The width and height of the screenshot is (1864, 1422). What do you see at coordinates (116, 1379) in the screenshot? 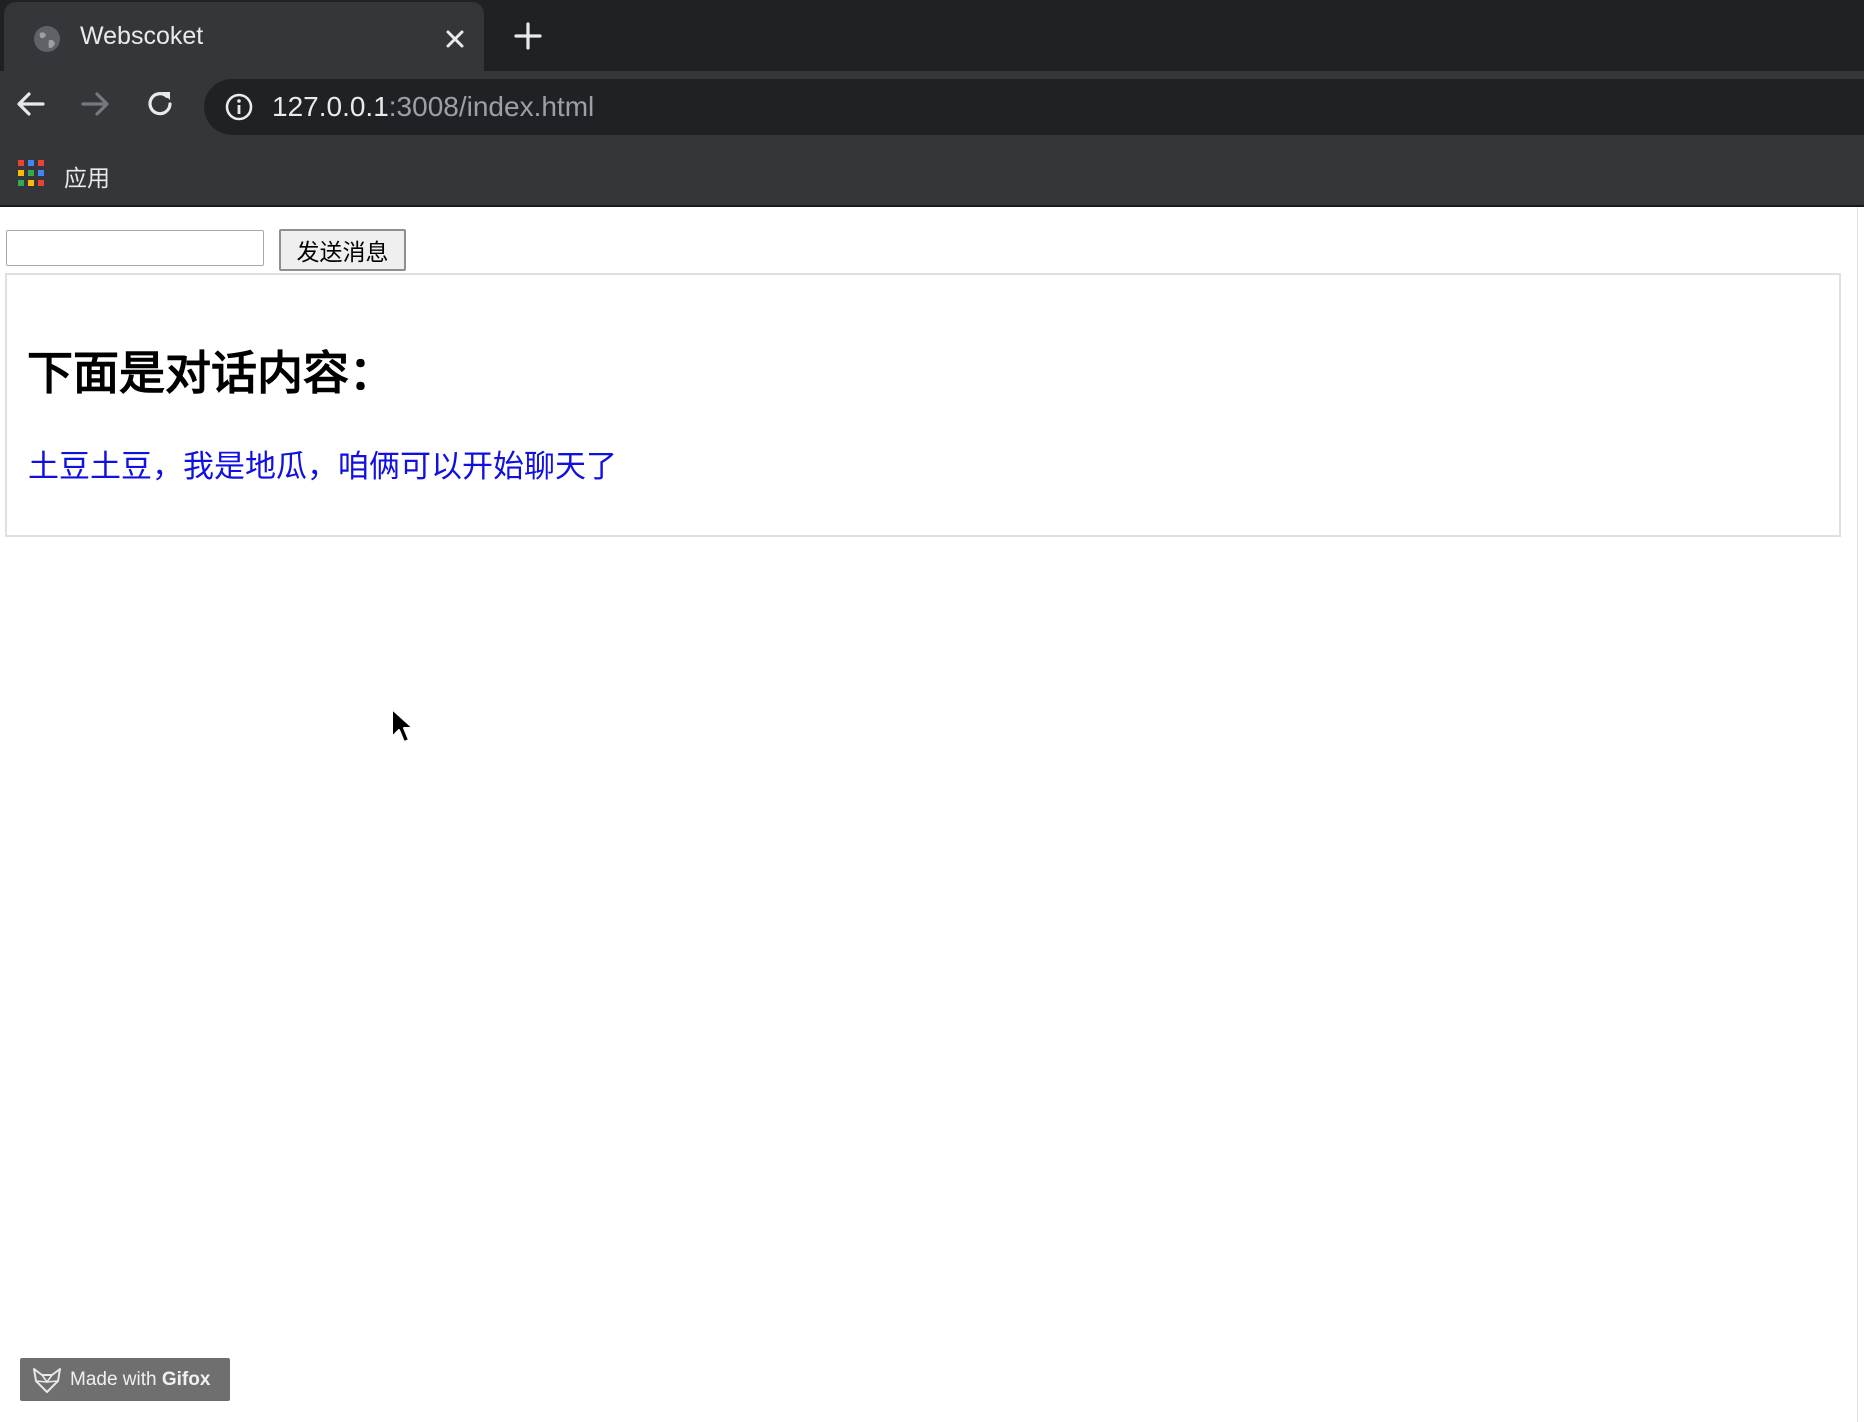
I see `watermark-prefix: Made with` at bounding box center [116, 1379].